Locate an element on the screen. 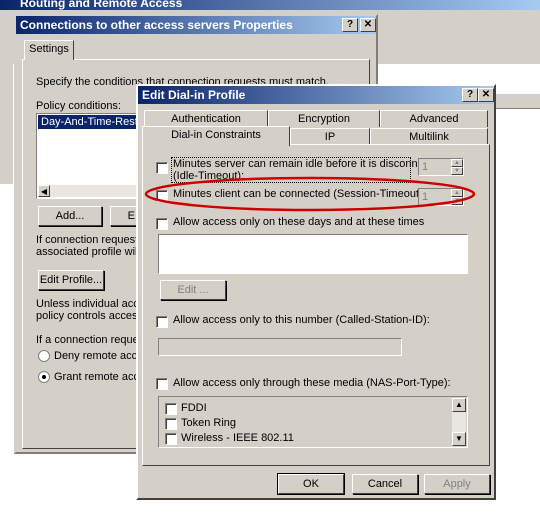 This screenshot has width=540, height=530. unless-text-2: policy controls access t is located at coordinates (93, 316).